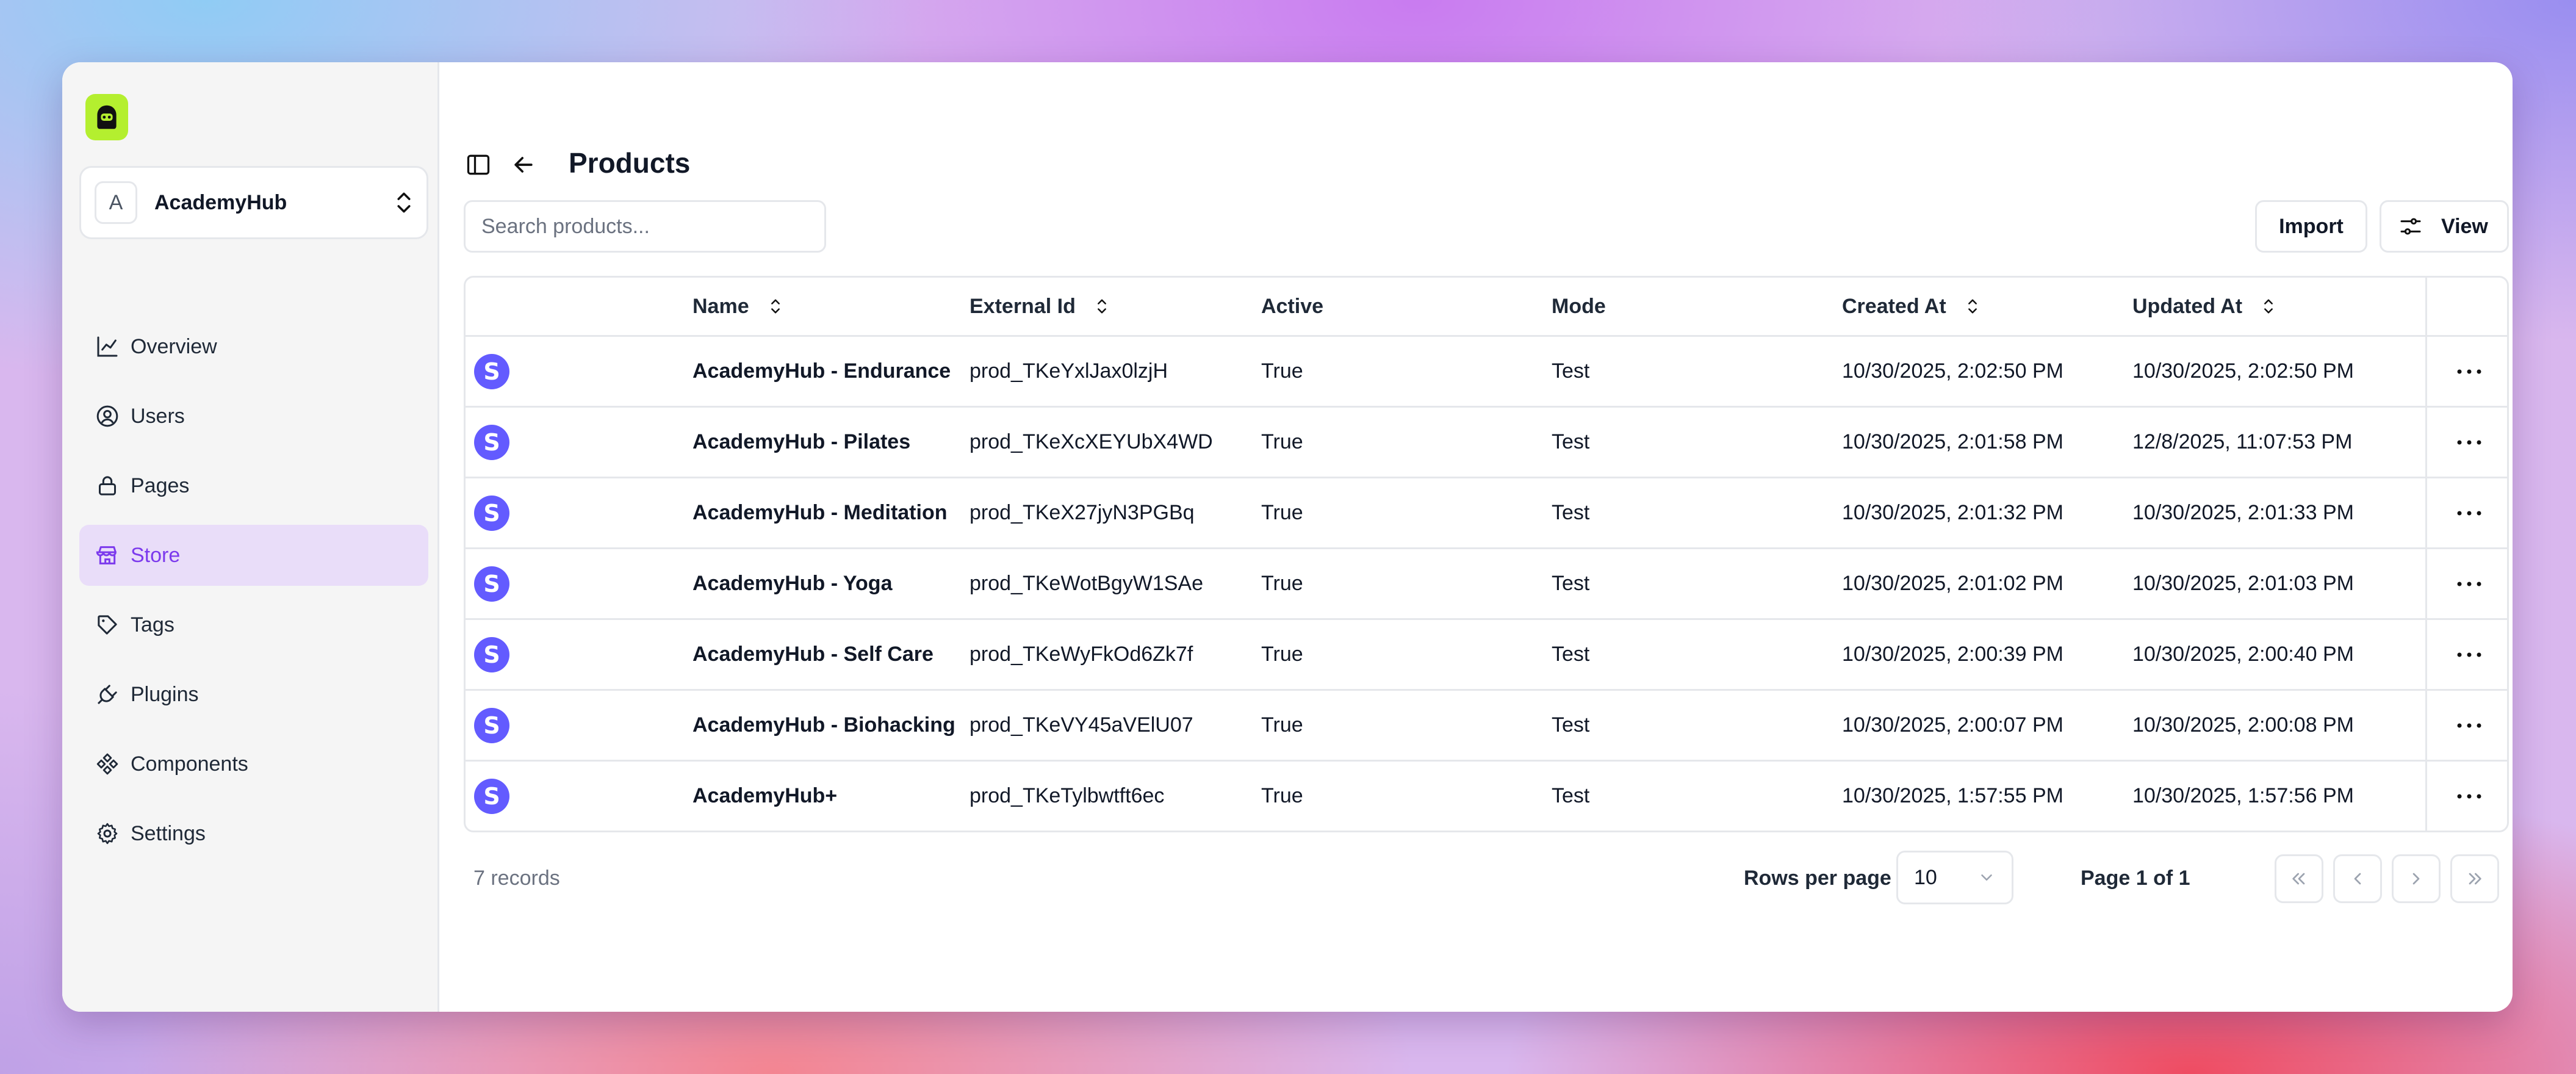  What do you see at coordinates (253, 485) in the screenshot?
I see `sidebar-item-pages: Pages` at bounding box center [253, 485].